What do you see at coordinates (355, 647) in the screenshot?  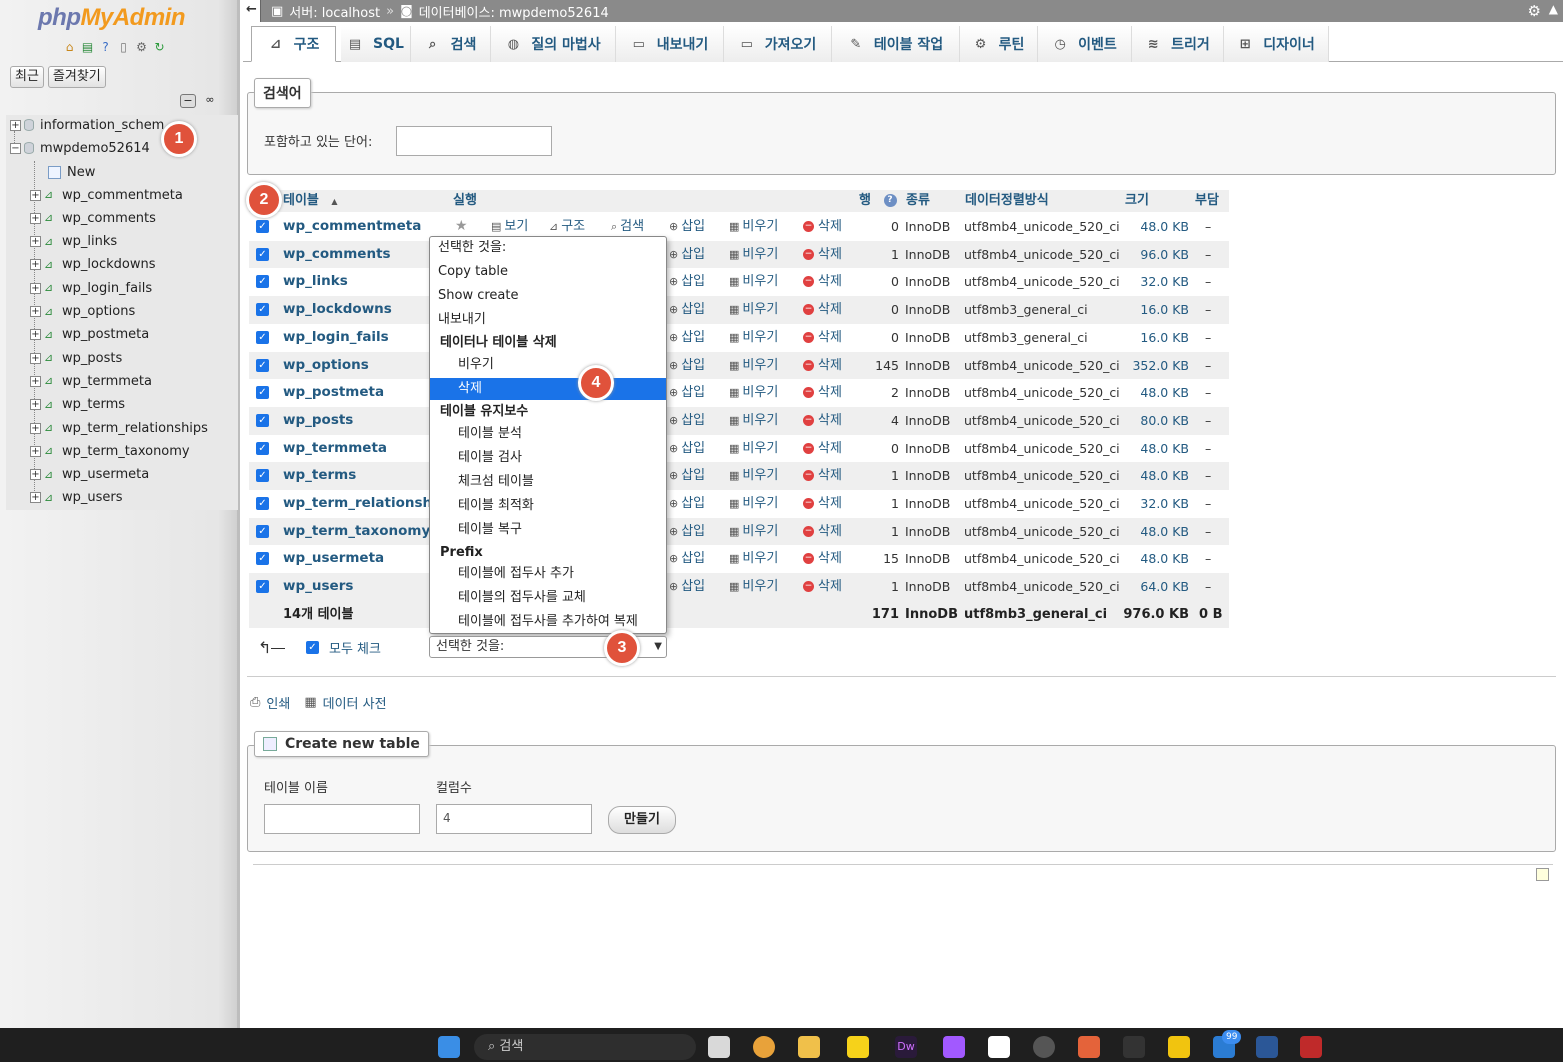 I see `check-all-label: 모두 체크` at bounding box center [355, 647].